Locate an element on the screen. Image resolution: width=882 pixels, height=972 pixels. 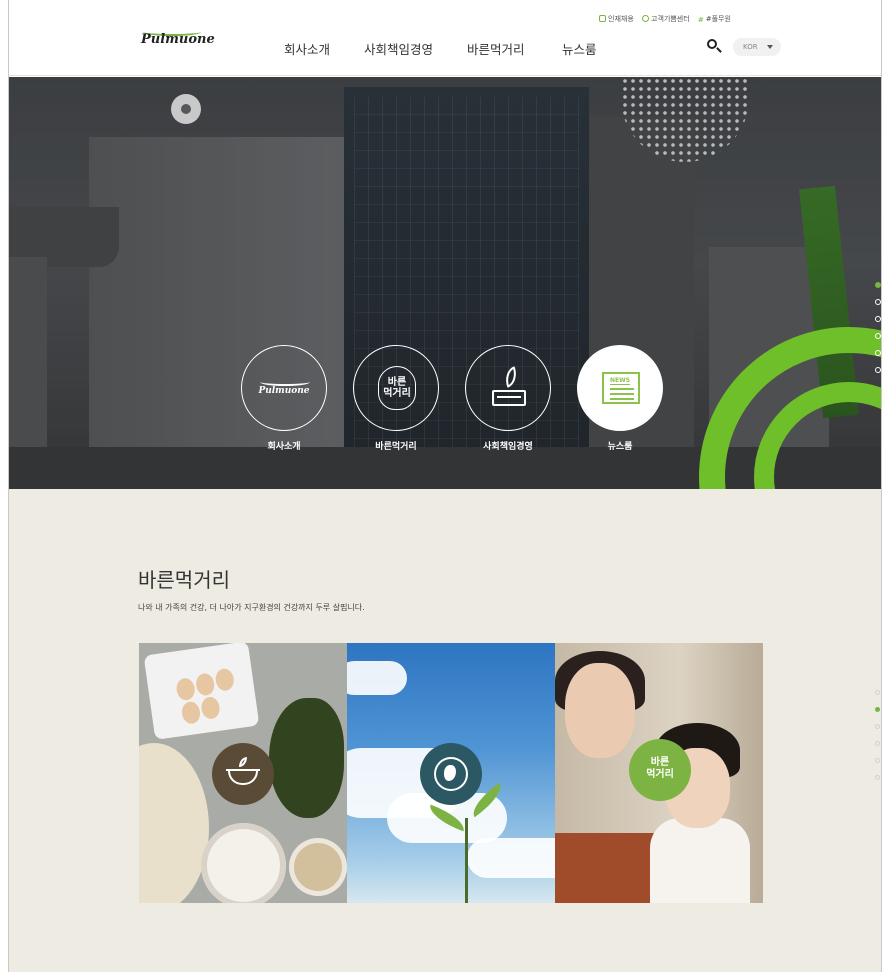
section-pager is located at coordinates (877, 741).